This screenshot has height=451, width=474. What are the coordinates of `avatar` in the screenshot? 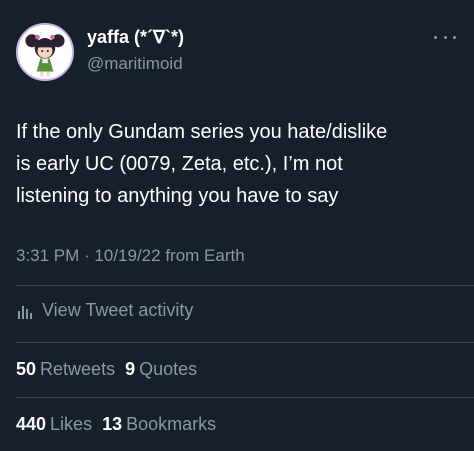 It's located at (45, 52).